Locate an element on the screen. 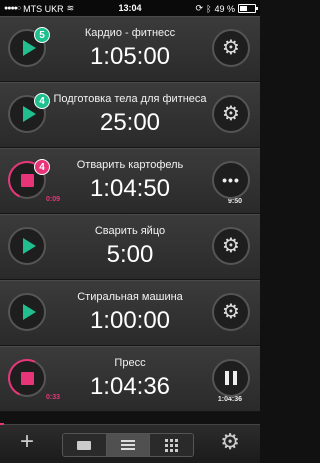 This screenshot has height=463, width=320. timer-title: Кардио - фитнесс is located at coordinates (130, 33).